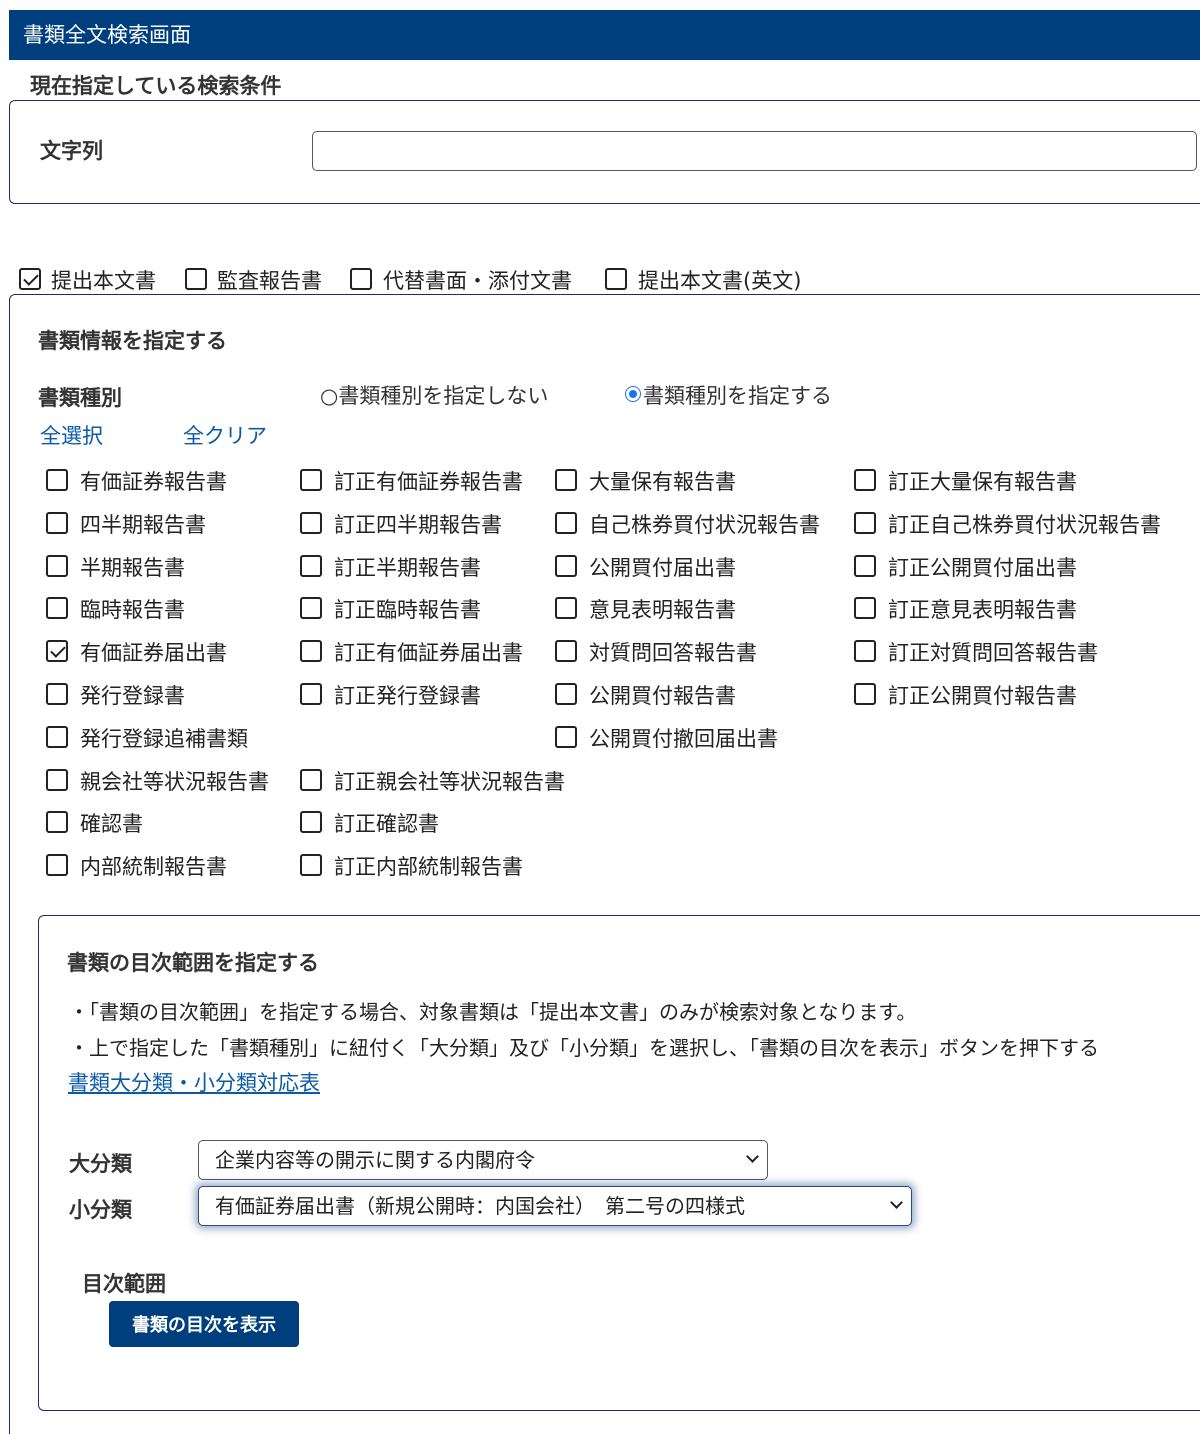 The width and height of the screenshot is (1200, 1434). I want to click on select-all-link: 全選択, so click(71, 435).